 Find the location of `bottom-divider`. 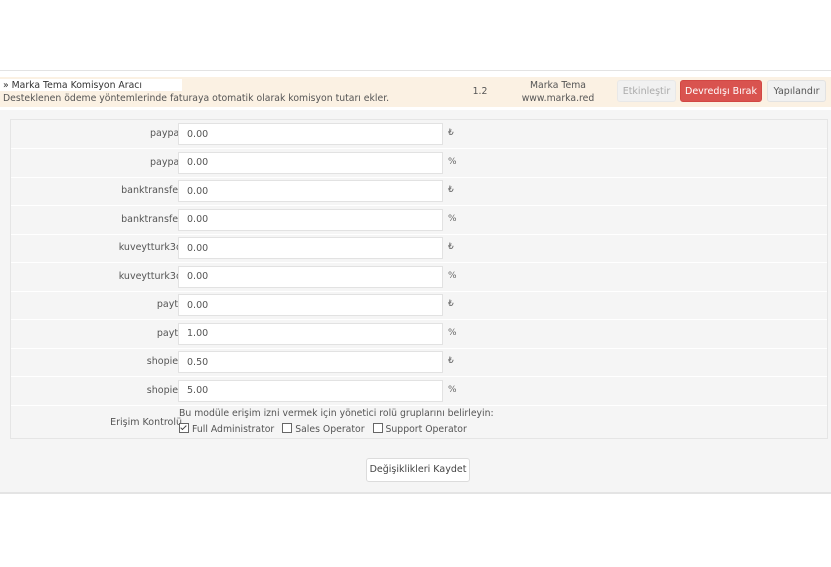

bottom-divider is located at coordinates (415, 493).